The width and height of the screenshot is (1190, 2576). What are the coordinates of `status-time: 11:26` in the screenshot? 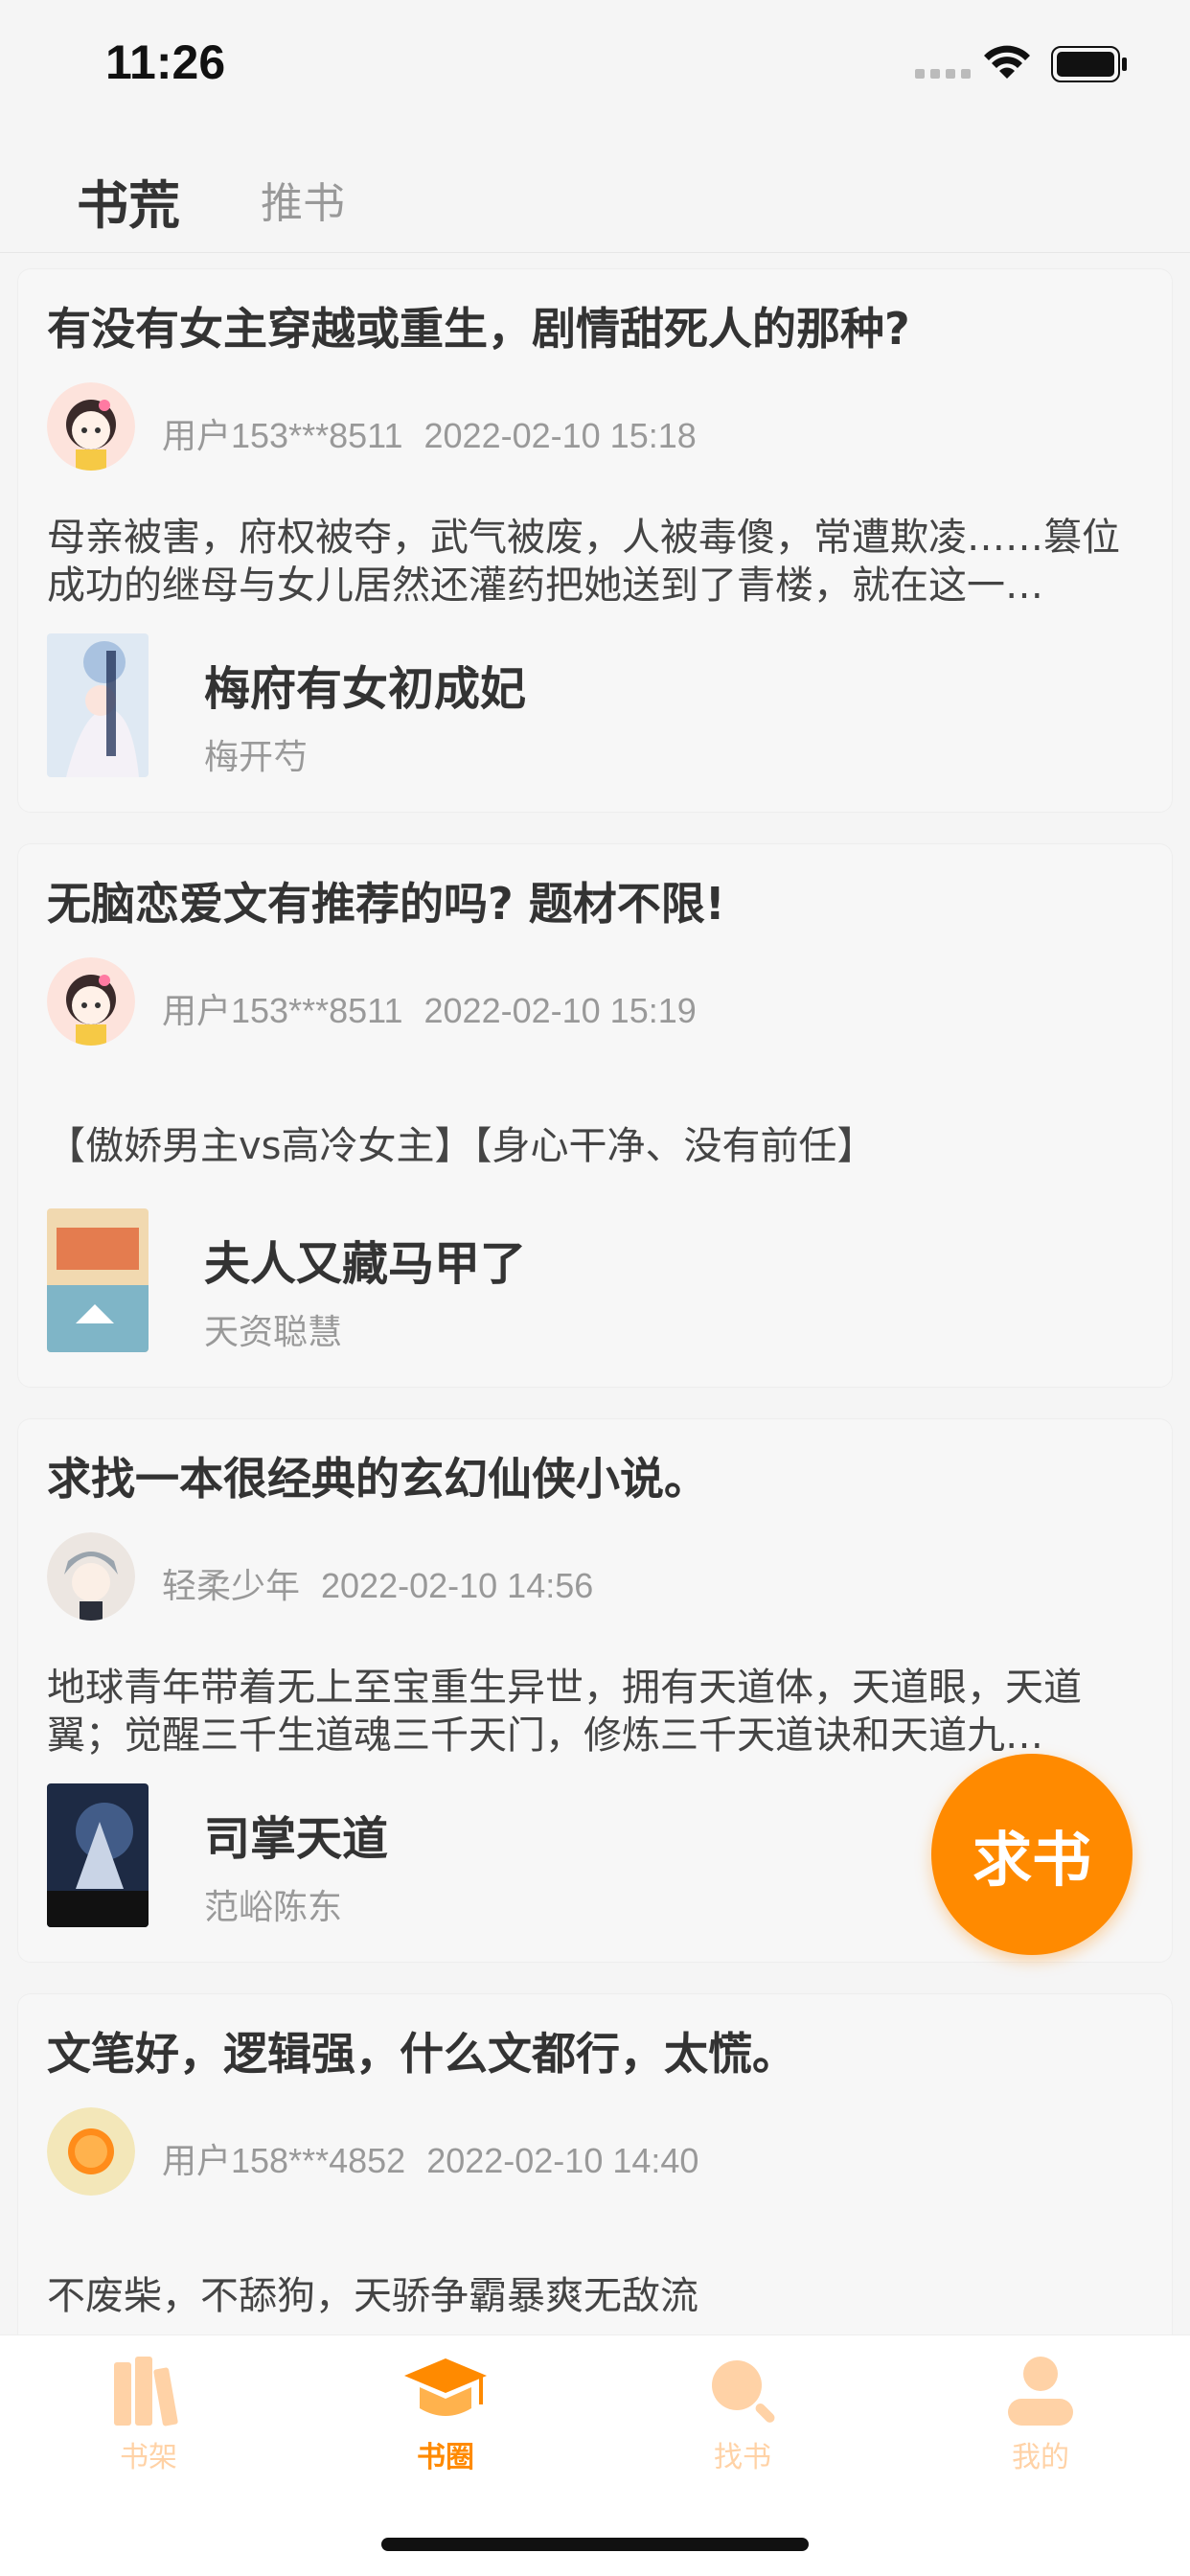 It's located at (166, 62).